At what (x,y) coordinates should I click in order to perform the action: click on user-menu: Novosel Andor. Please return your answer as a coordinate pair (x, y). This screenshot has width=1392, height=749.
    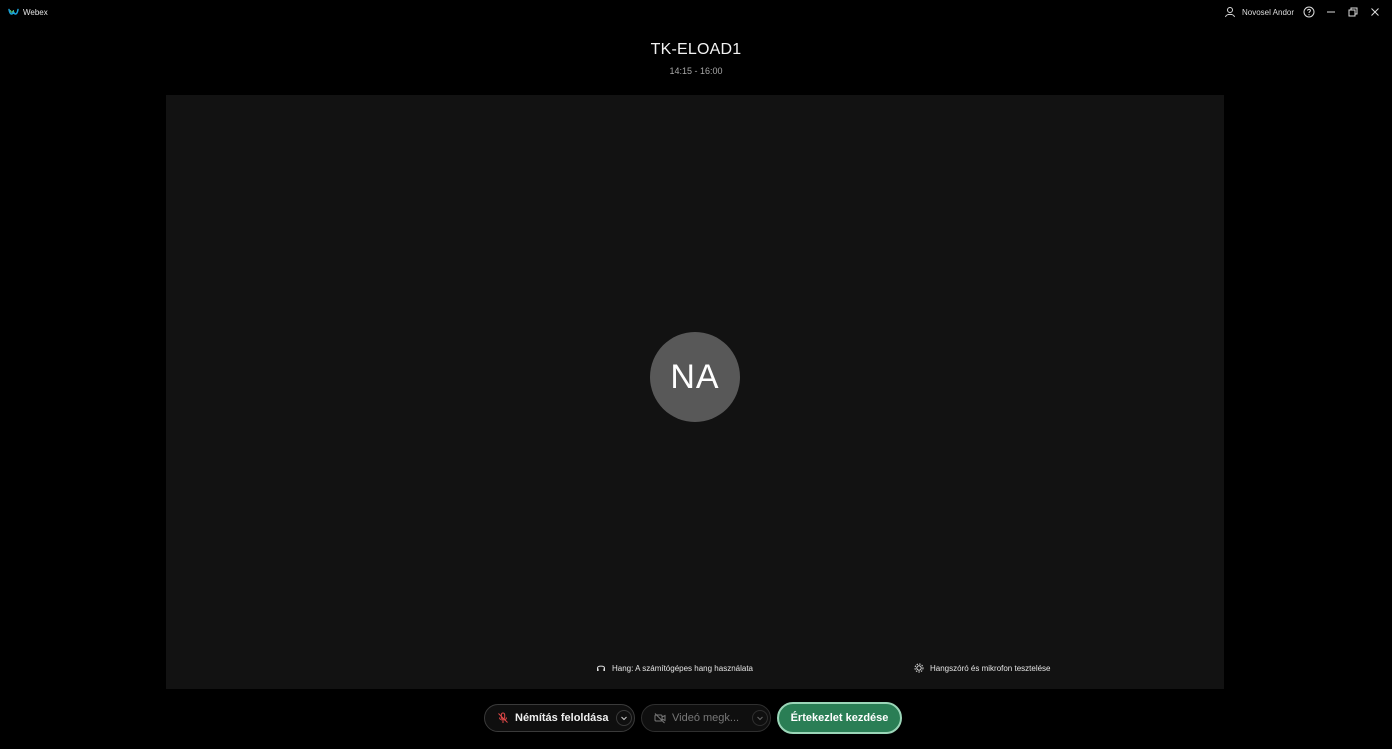
    Looking at the image, I should click on (1258, 12).